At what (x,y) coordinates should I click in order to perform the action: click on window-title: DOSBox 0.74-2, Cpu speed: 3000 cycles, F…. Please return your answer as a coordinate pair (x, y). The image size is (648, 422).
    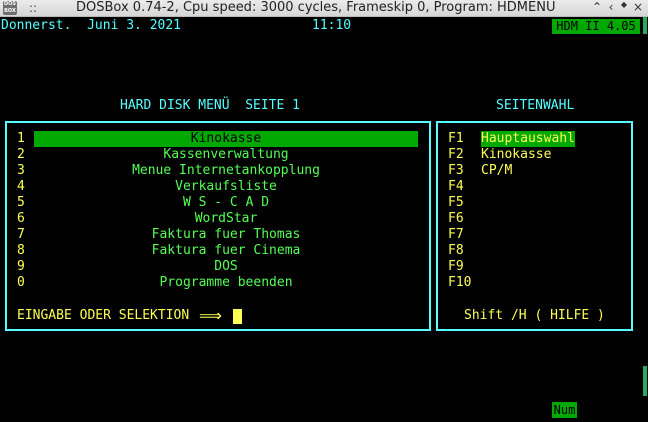
    Looking at the image, I should click on (316, 7).